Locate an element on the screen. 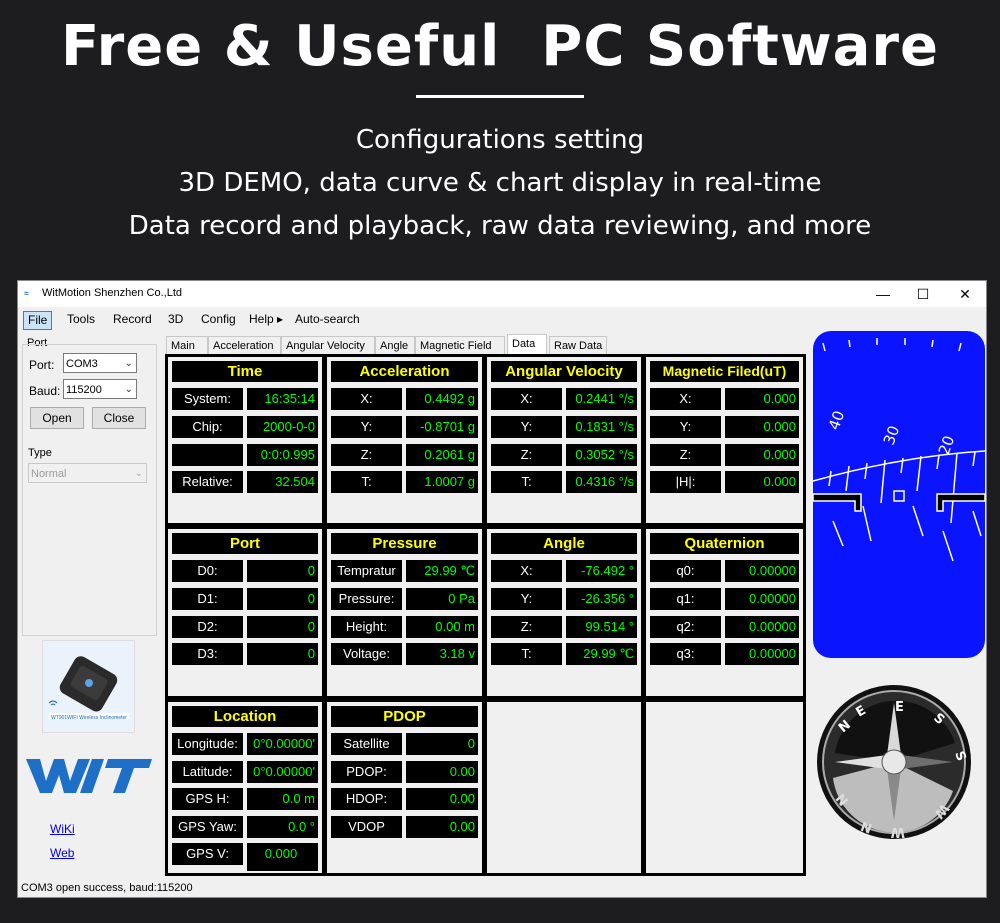 The image size is (1000, 923). acceleration-value: 0.2061 g is located at coordinates (442, 455).